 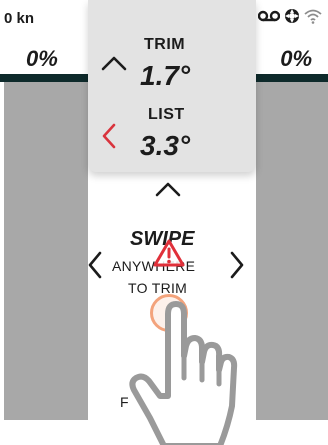 I want to click on warning-icon, so click(x=169, y=255).